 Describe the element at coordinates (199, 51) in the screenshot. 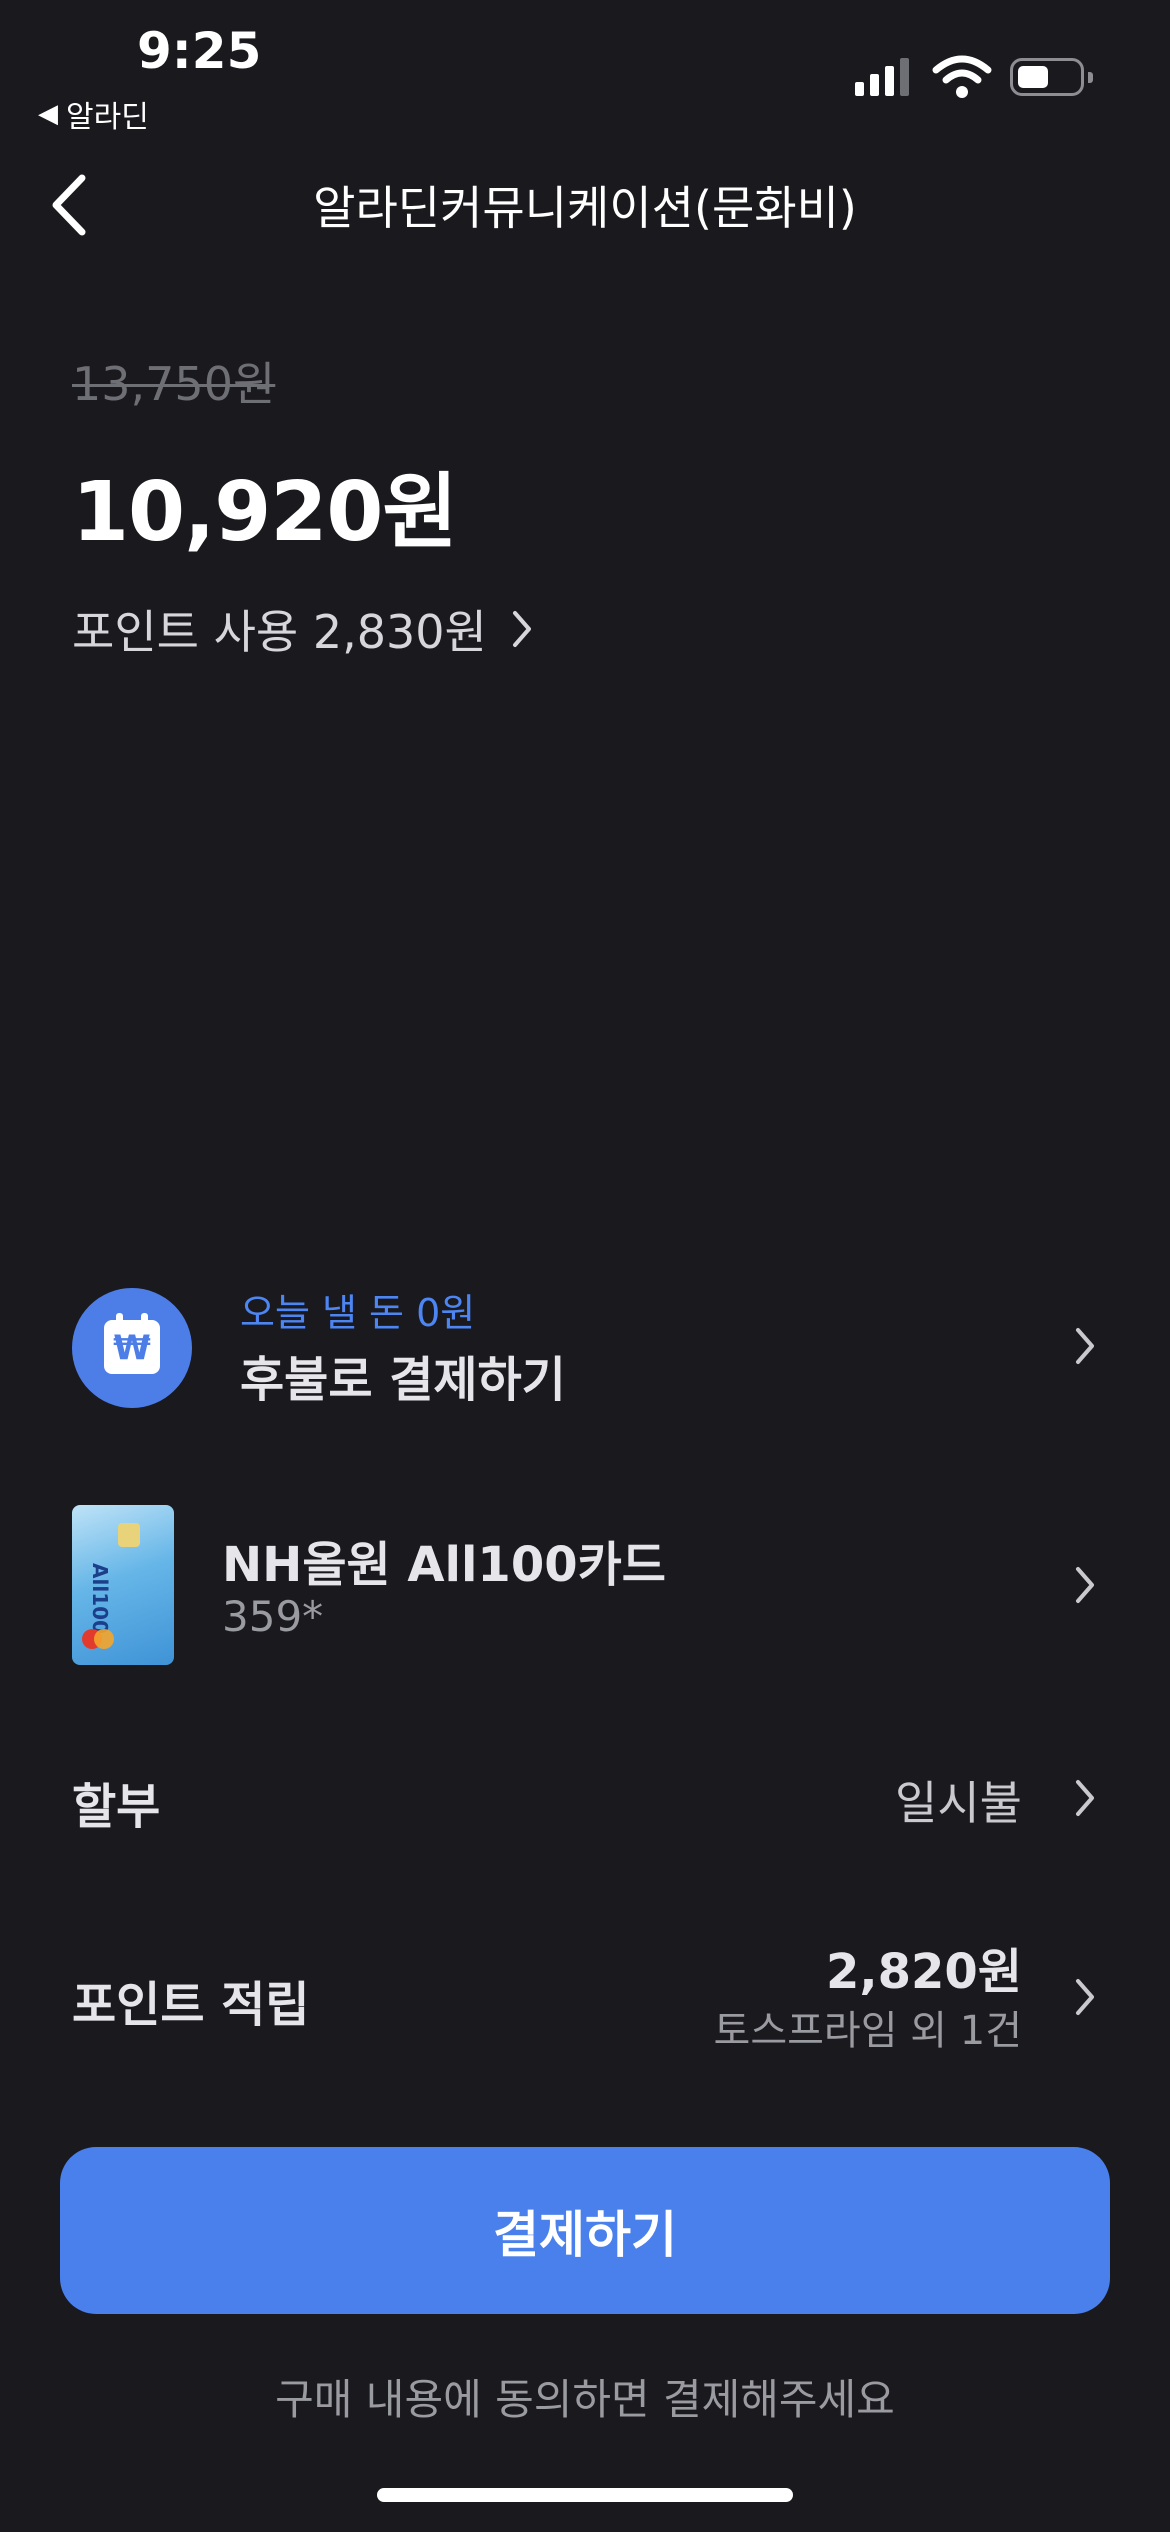

I see `status-time: 9:25` at that location.